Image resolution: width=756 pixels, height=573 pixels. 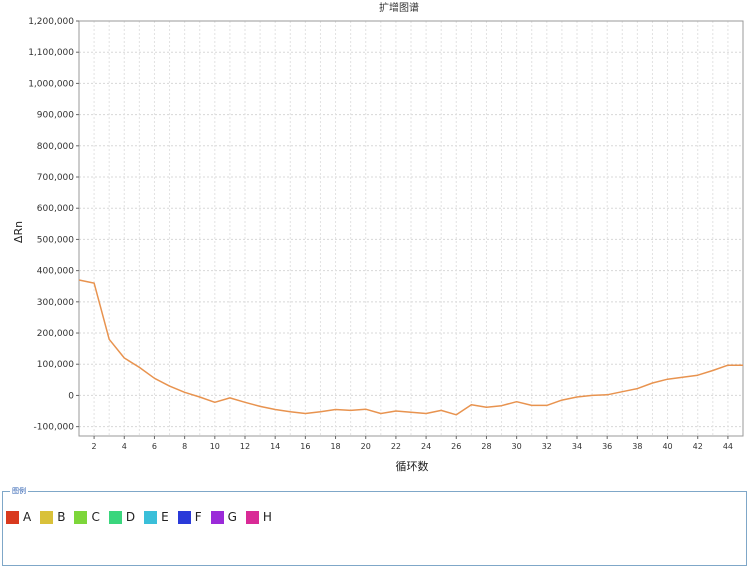 What do you see at coordinates (184, 446) in the screenshot?
I see `x-tick-label: 8` at bounding box center [184, 446].